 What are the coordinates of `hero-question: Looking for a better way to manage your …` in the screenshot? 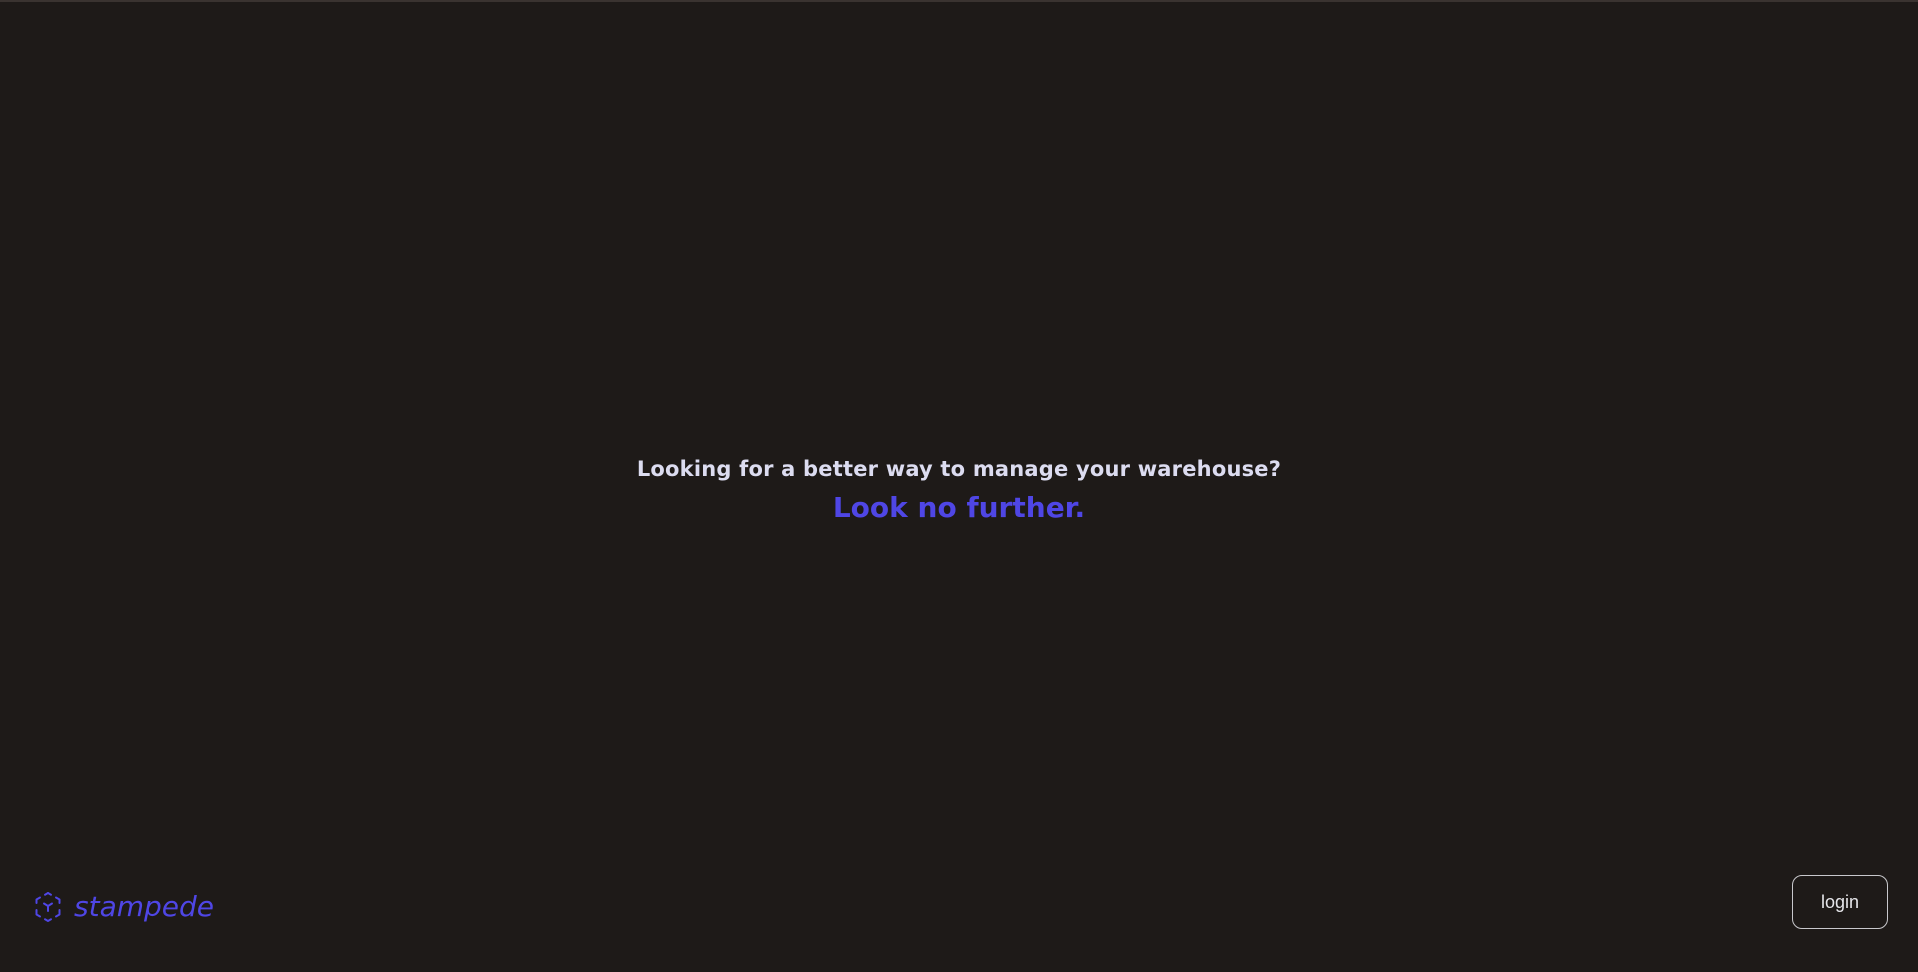 It's located at (959, 469).